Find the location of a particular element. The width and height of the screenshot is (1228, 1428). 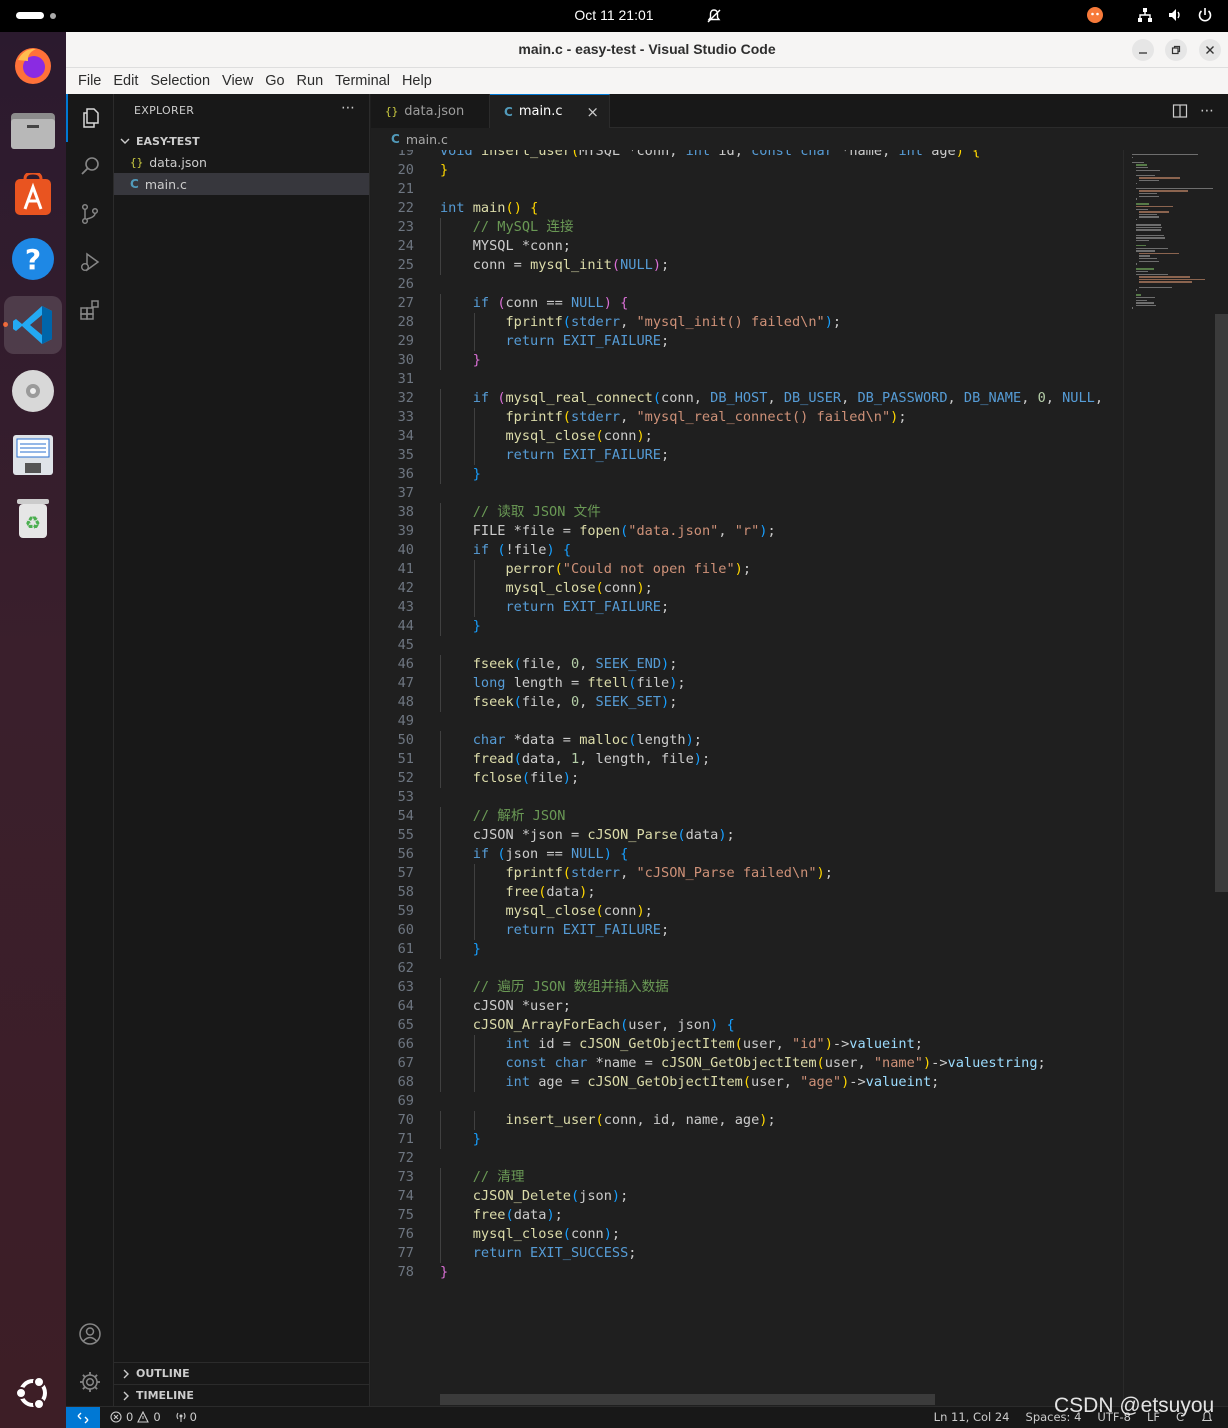

menu-edit: Edit is located at coordinates (125, 81).